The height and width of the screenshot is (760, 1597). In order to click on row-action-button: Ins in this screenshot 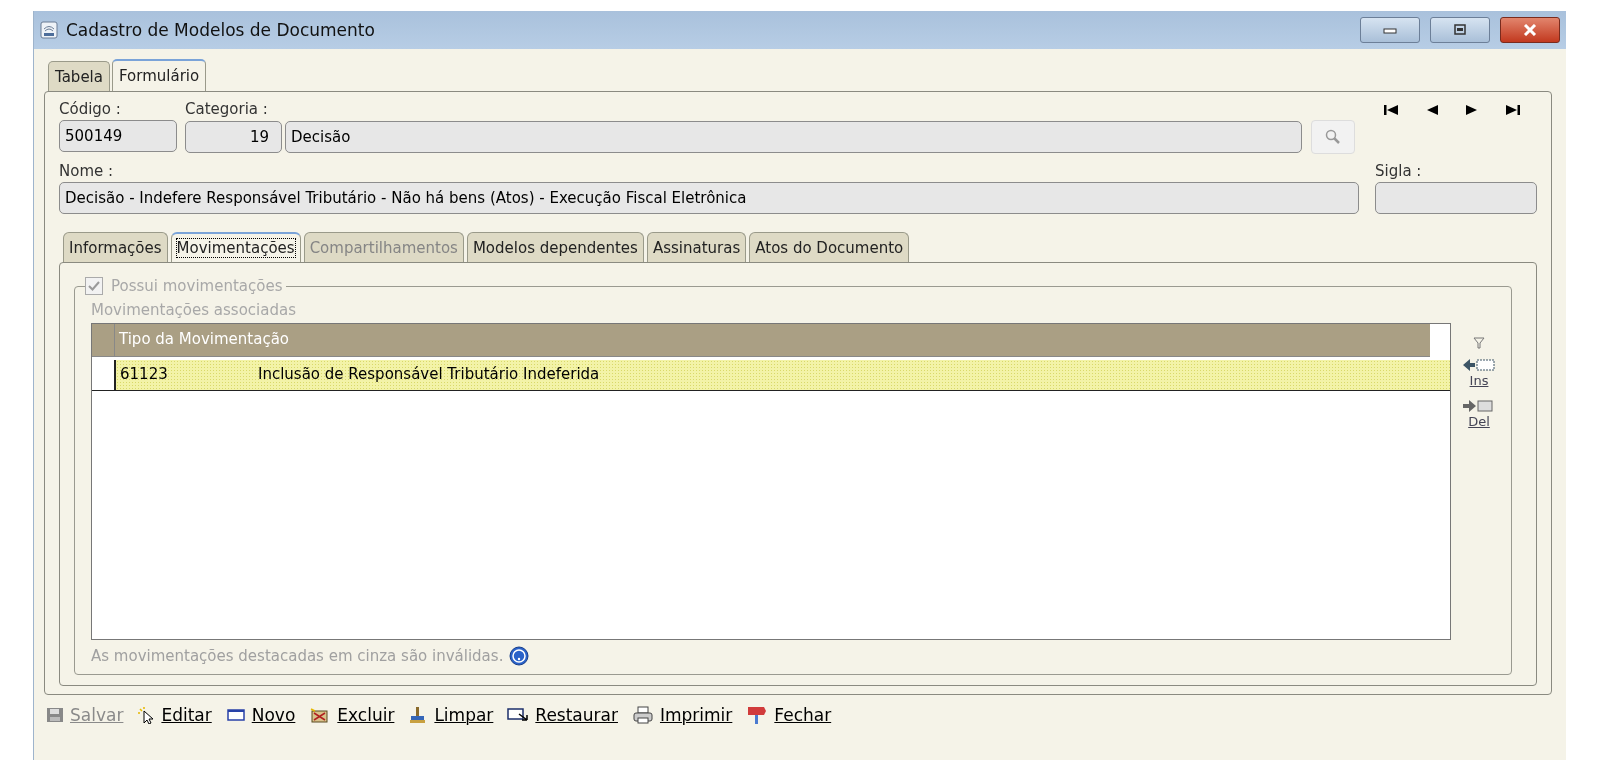, I will do `click(1479, 372)`.